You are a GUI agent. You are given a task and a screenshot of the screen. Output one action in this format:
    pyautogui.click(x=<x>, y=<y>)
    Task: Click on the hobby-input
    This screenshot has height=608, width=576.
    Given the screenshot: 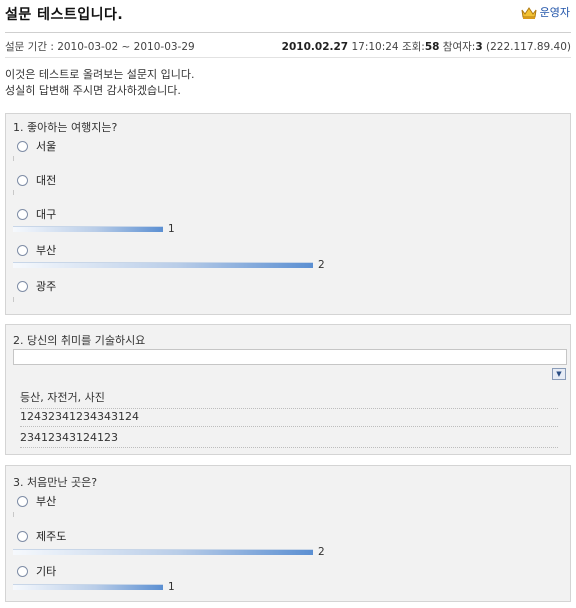 What is the action you would take?
    pyautogui.click(x=290, y=357)
    